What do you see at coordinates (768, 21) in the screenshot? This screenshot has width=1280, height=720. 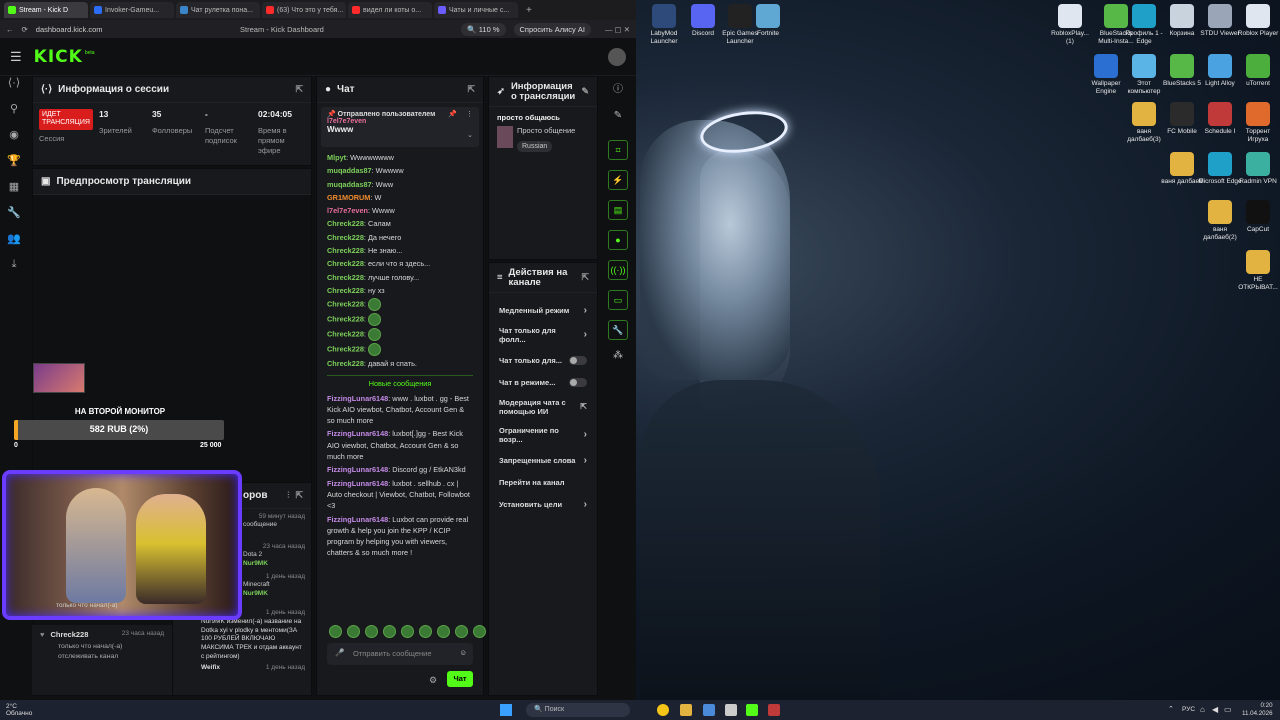 I see `desktop-shortcut: Fortnite` at bounding box center [768, 21].